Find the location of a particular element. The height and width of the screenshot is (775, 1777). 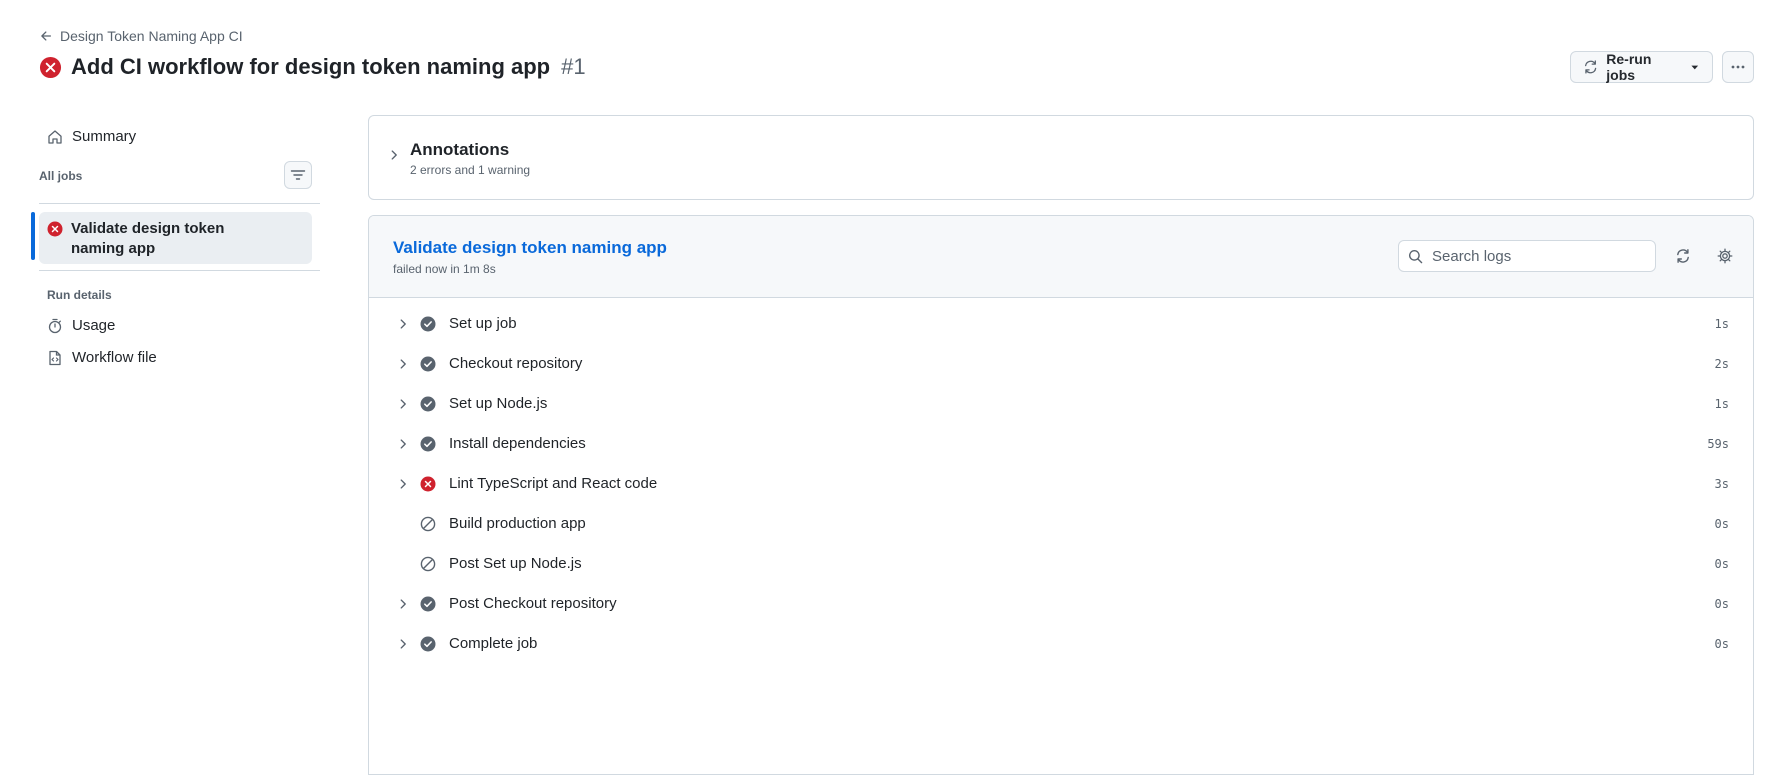

step-name: Install dependencies is located at coordinates (517, 443).